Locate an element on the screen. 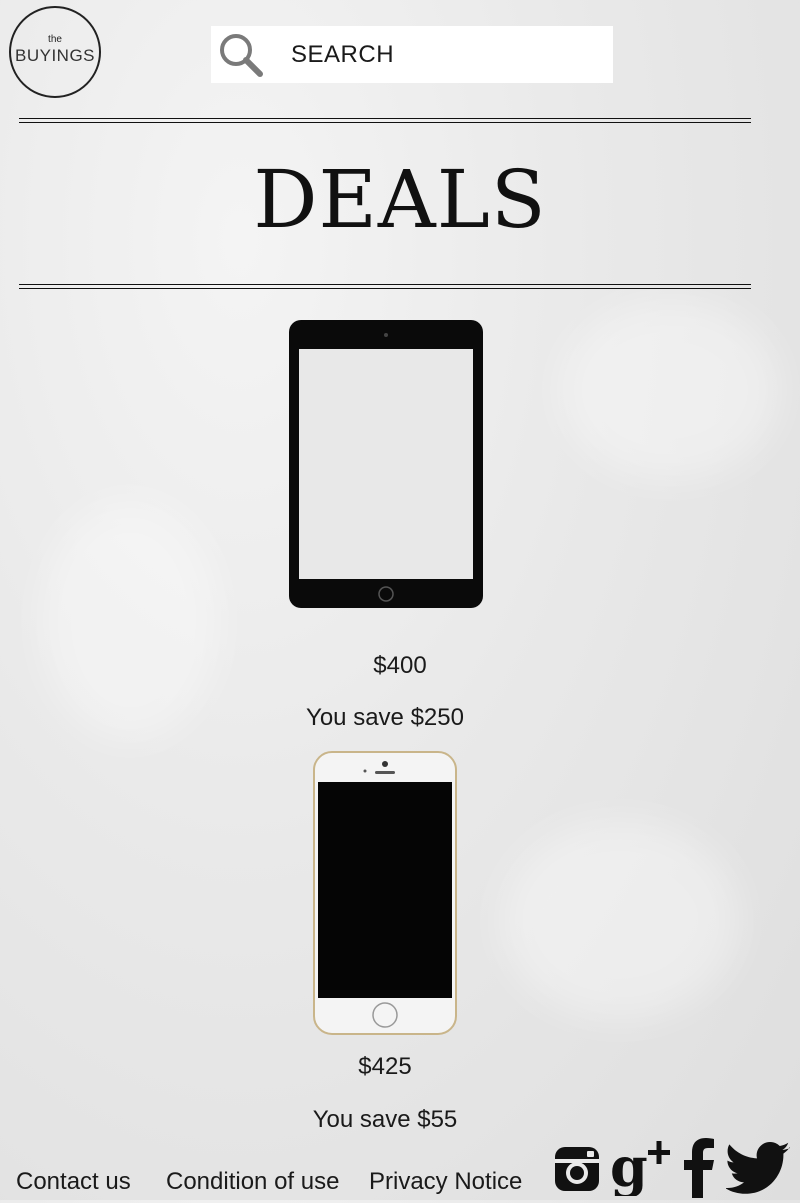  twitter-icon is located at coordinates (758, 1171).